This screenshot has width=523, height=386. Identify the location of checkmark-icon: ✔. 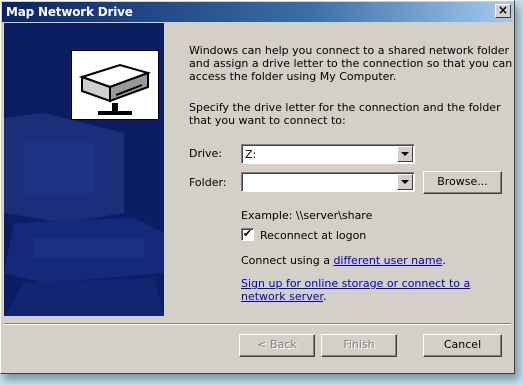
(247, 233).